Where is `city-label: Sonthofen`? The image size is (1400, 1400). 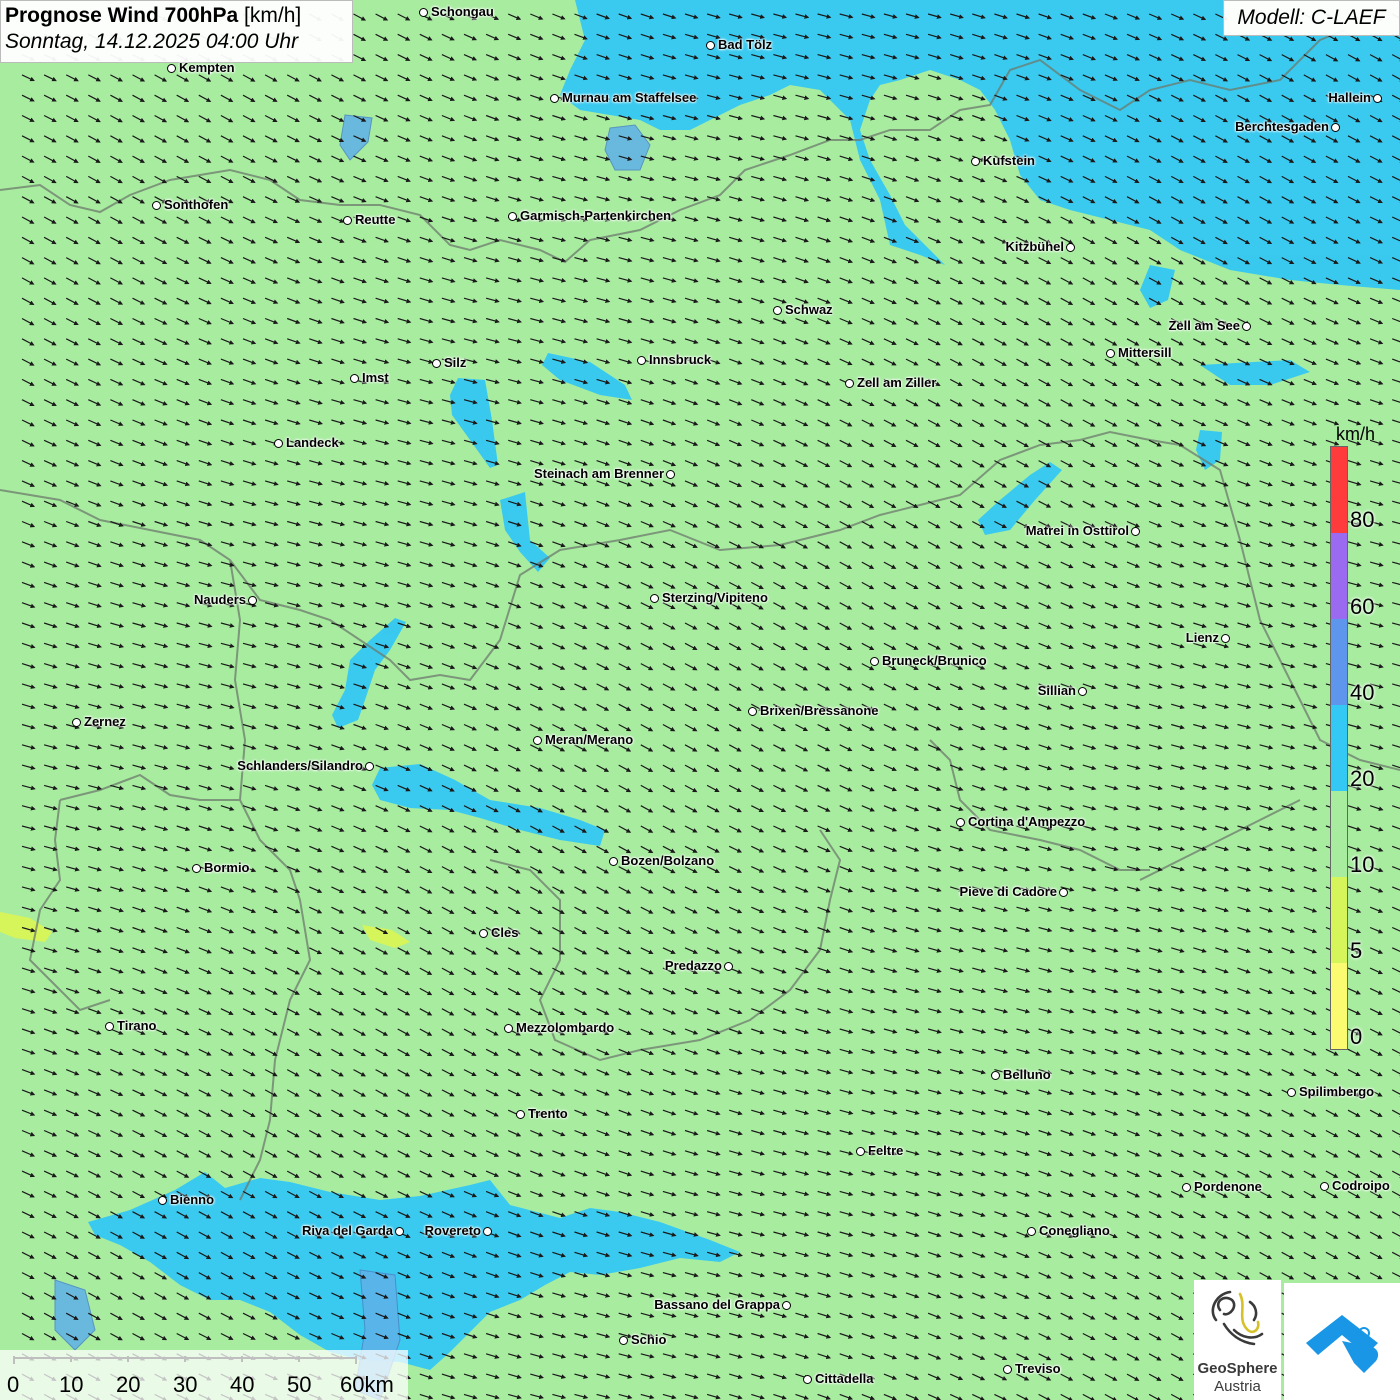 city-label: Sonthofen is located at coordinates (196, 204).